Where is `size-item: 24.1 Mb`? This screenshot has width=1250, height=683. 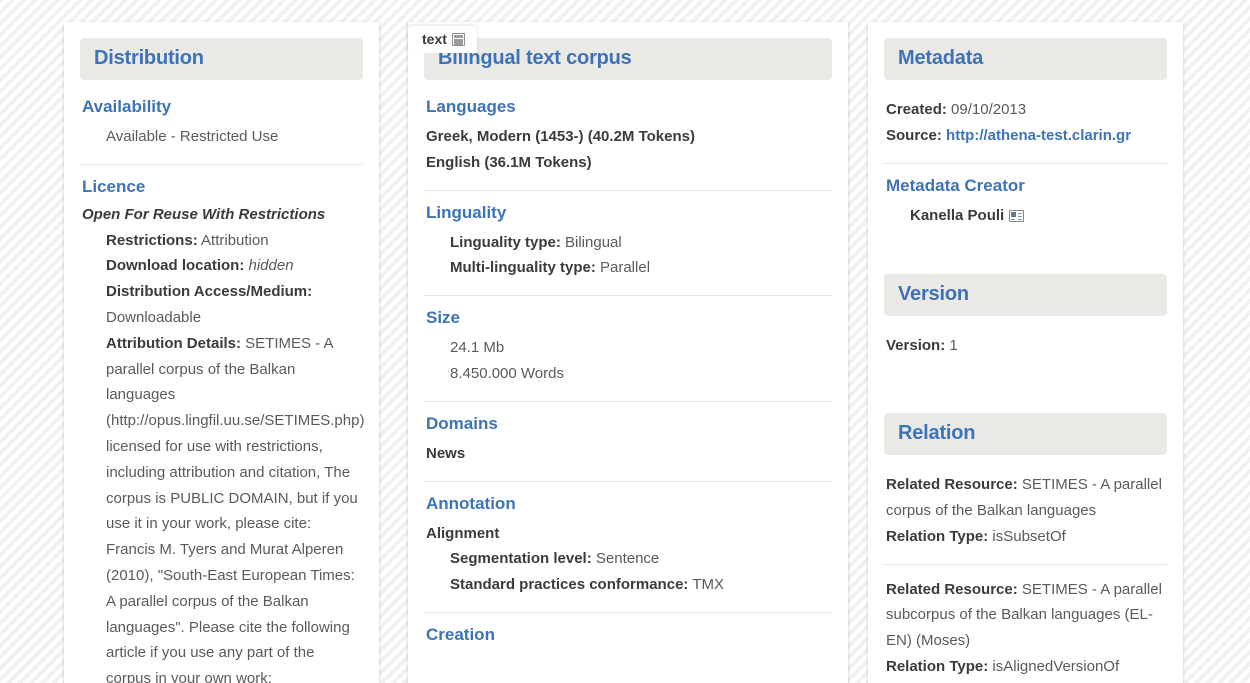 size-item: 24.1 Mb is located at coordinates (477, 348).